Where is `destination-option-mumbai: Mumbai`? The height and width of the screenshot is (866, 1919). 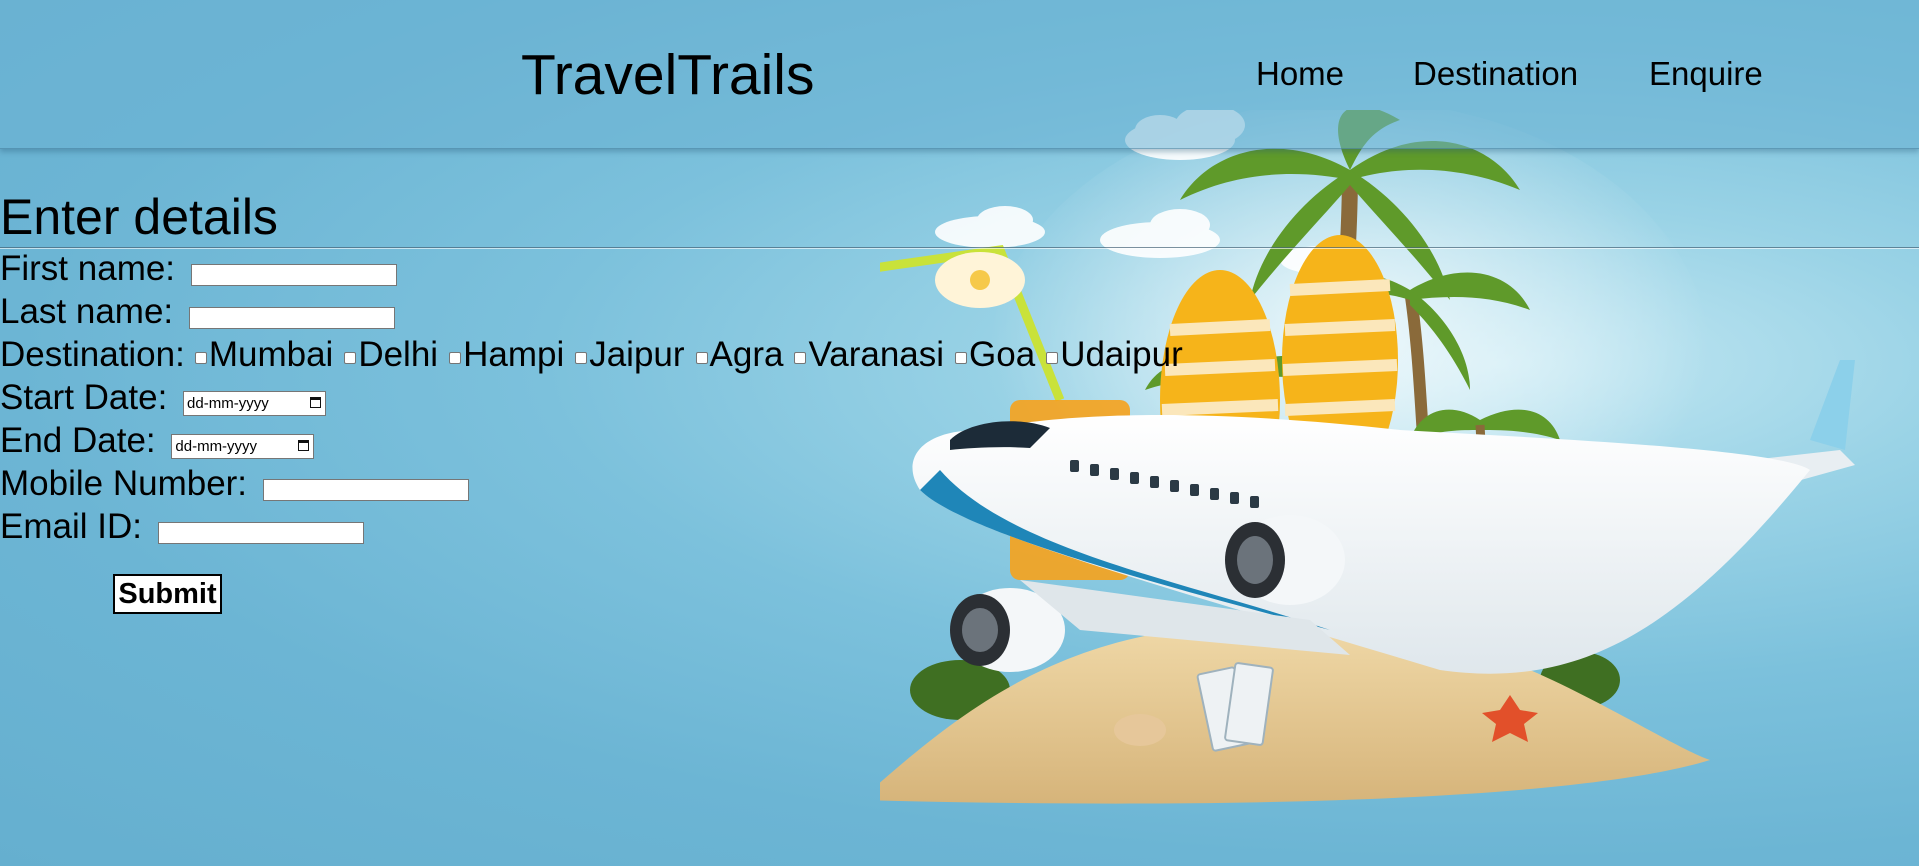
destination-option-mumbai: Mumbai is located at coordinates (271, 354).